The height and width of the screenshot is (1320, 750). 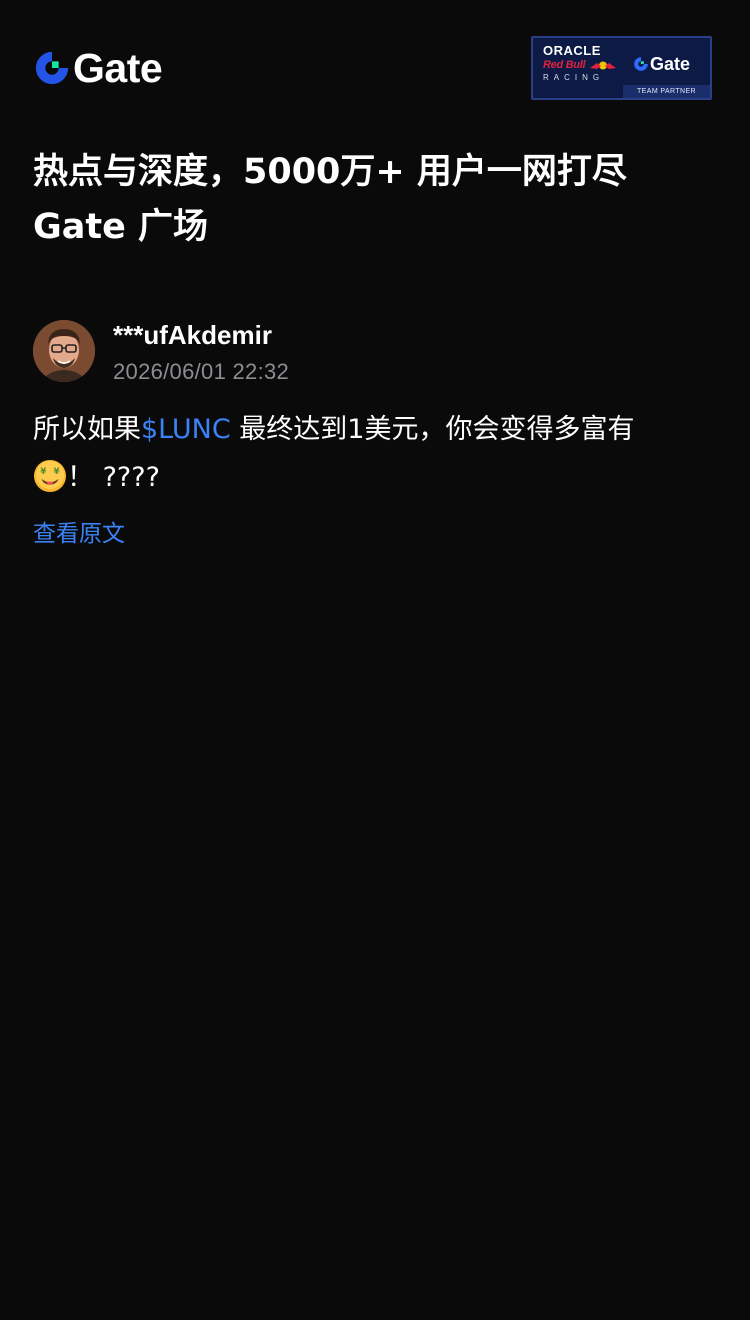 I want to click on gate-small-icon, so click(x=641, y=64).